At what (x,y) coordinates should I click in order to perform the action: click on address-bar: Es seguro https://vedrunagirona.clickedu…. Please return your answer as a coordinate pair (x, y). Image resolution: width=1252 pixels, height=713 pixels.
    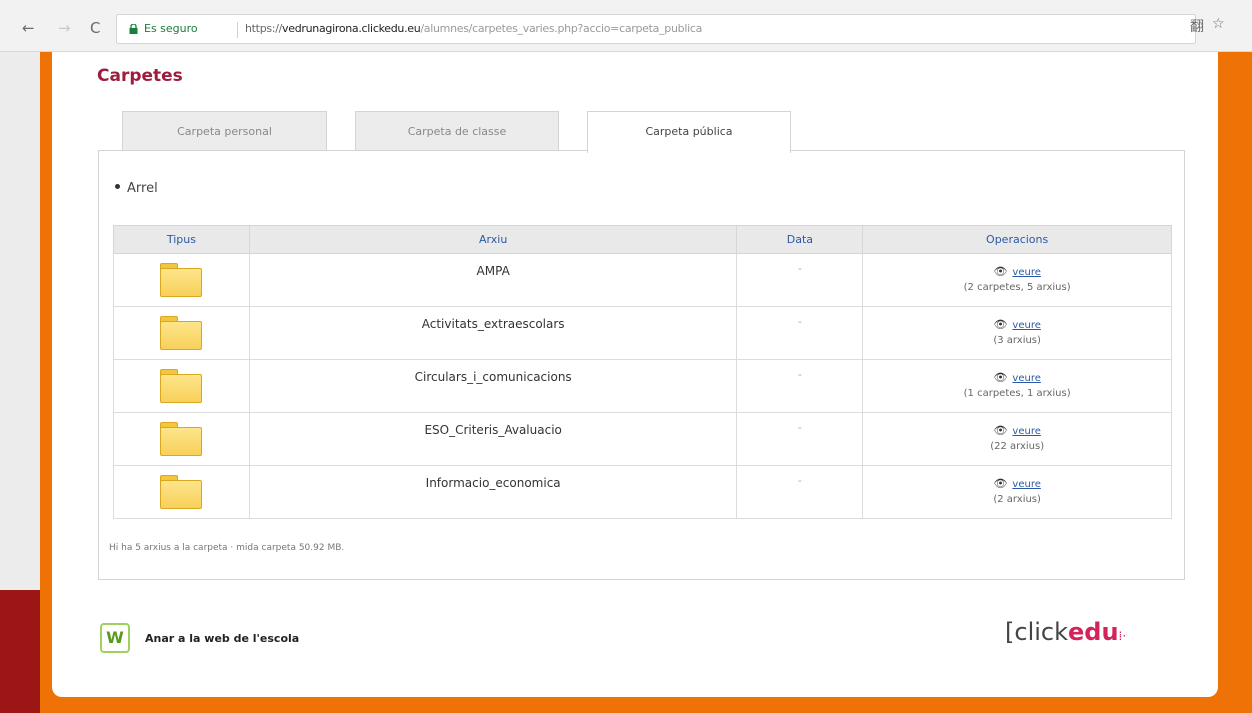
    Looking at the image, I should click on (656, 29).